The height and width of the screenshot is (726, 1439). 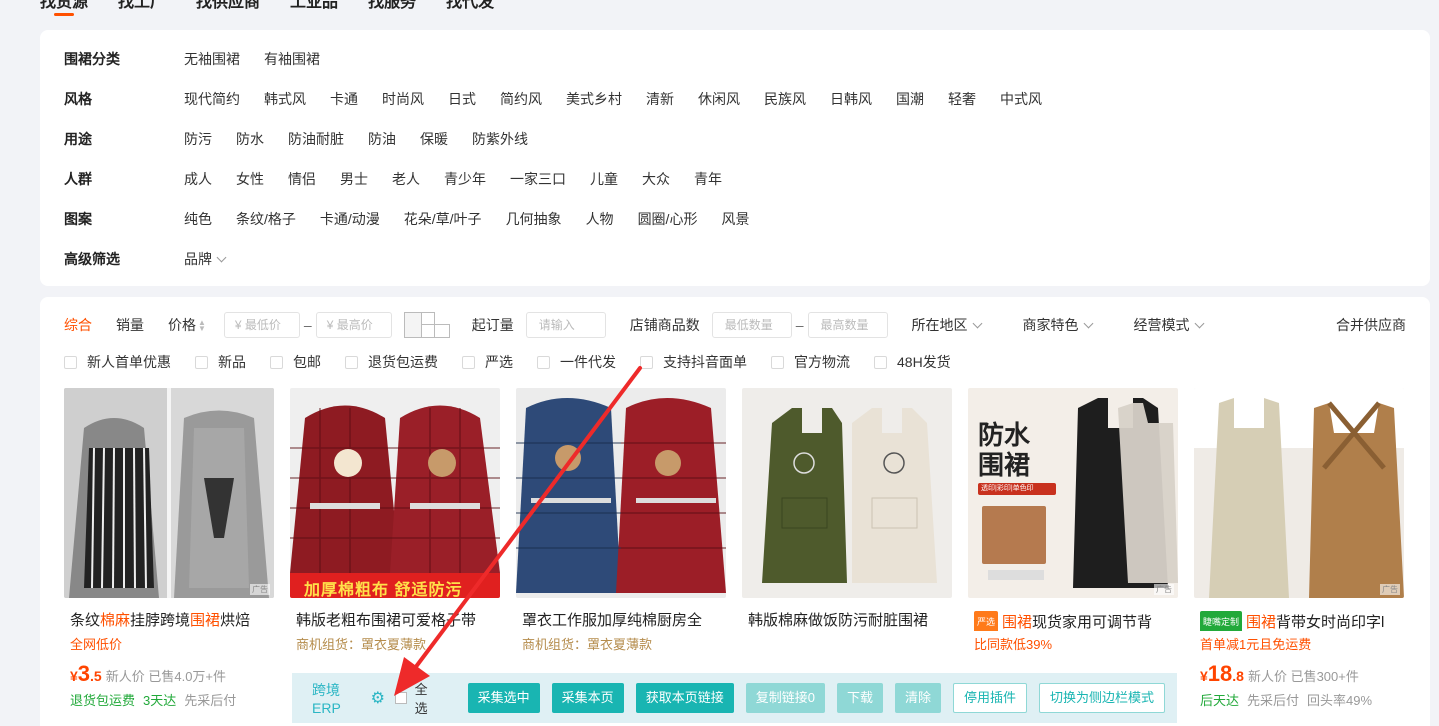 I want to click on filter-option: 纯色, so click(x=198, y=219).